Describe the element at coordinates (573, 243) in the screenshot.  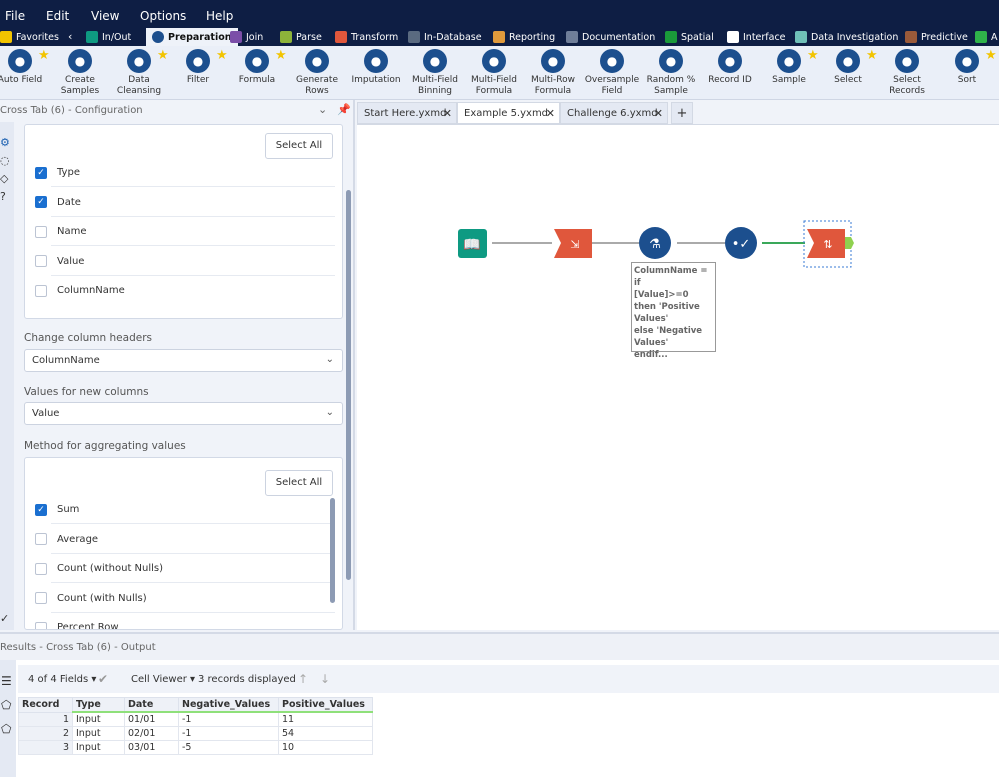
I see `text-to-columns-tool-icon: ⇲` at that location.